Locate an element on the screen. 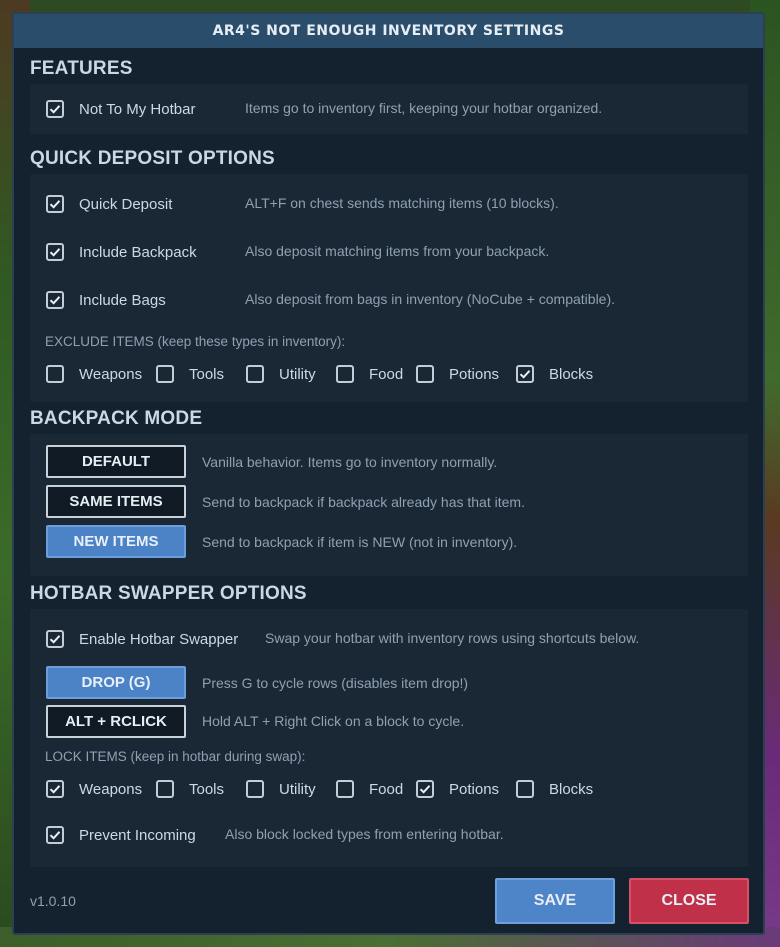  include-backpack-label: Include Backpack is located at coordinates (138, 252).